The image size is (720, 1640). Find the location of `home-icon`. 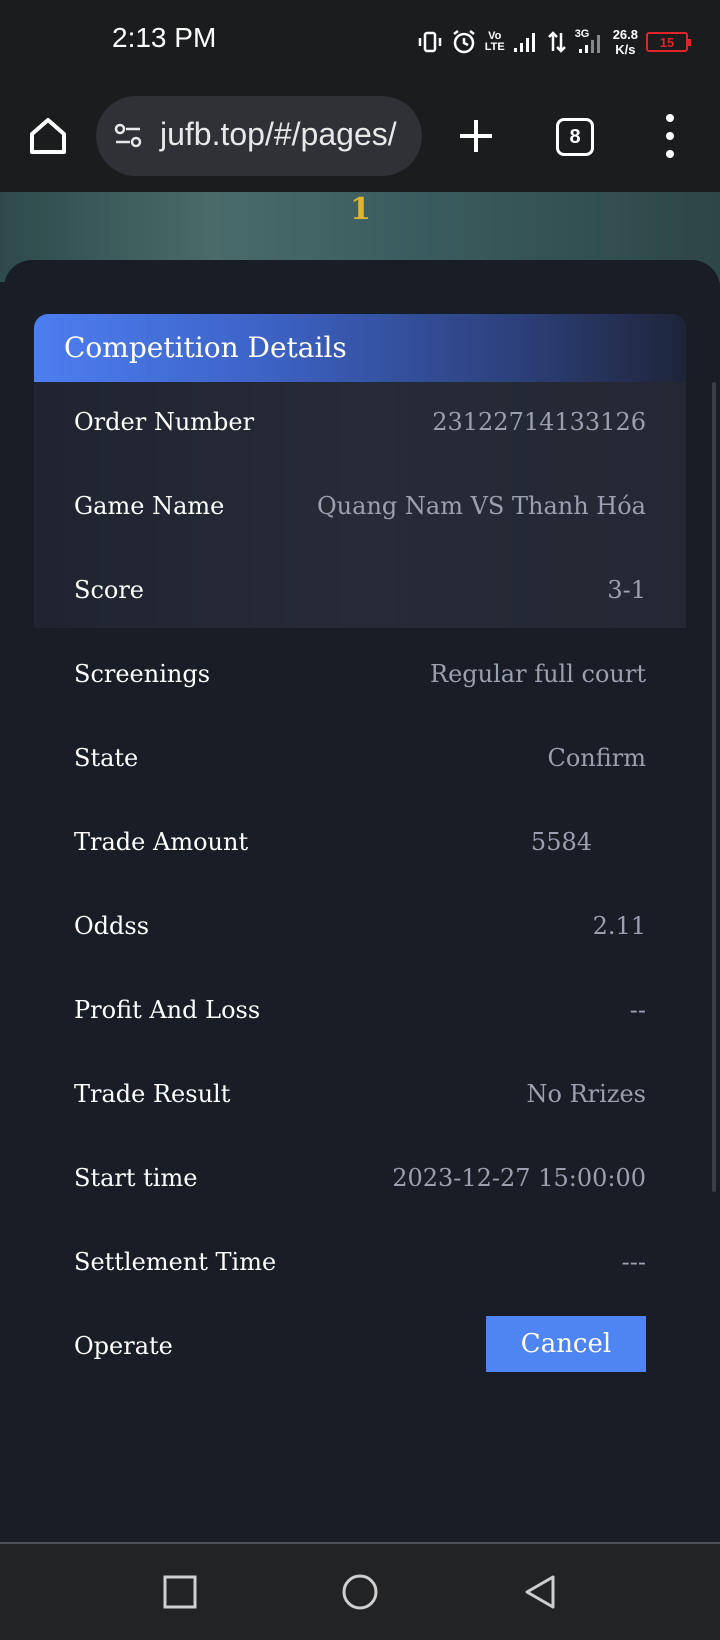

home-icon is located at coordinates (48, 136).